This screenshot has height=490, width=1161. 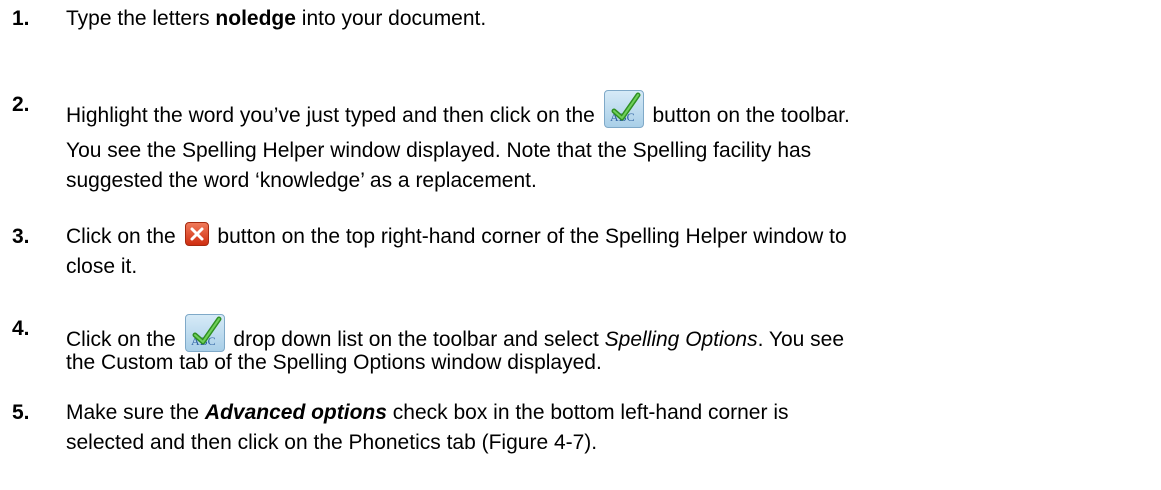 What do you see at coordinates (295, 412) in the screenshot?
I see `checkbox-name: Advanced options` at bounding box center [295, 412].